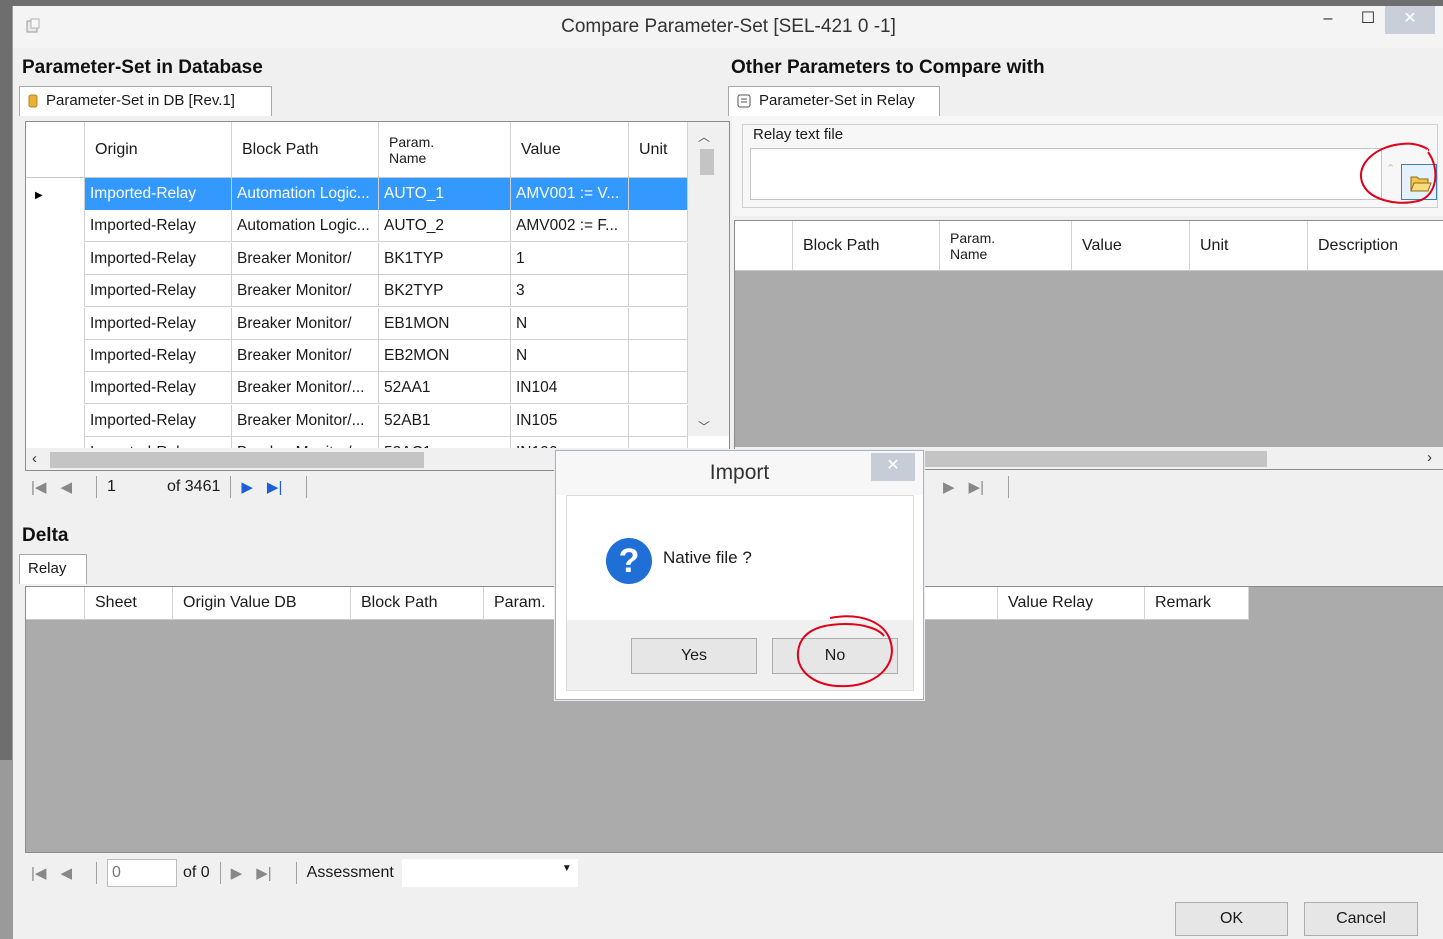 This screenshot has width=1443, height=939. Describe the element at coordinates (570, 258) in the screenshot. I see `cell-value: 1` at that location.